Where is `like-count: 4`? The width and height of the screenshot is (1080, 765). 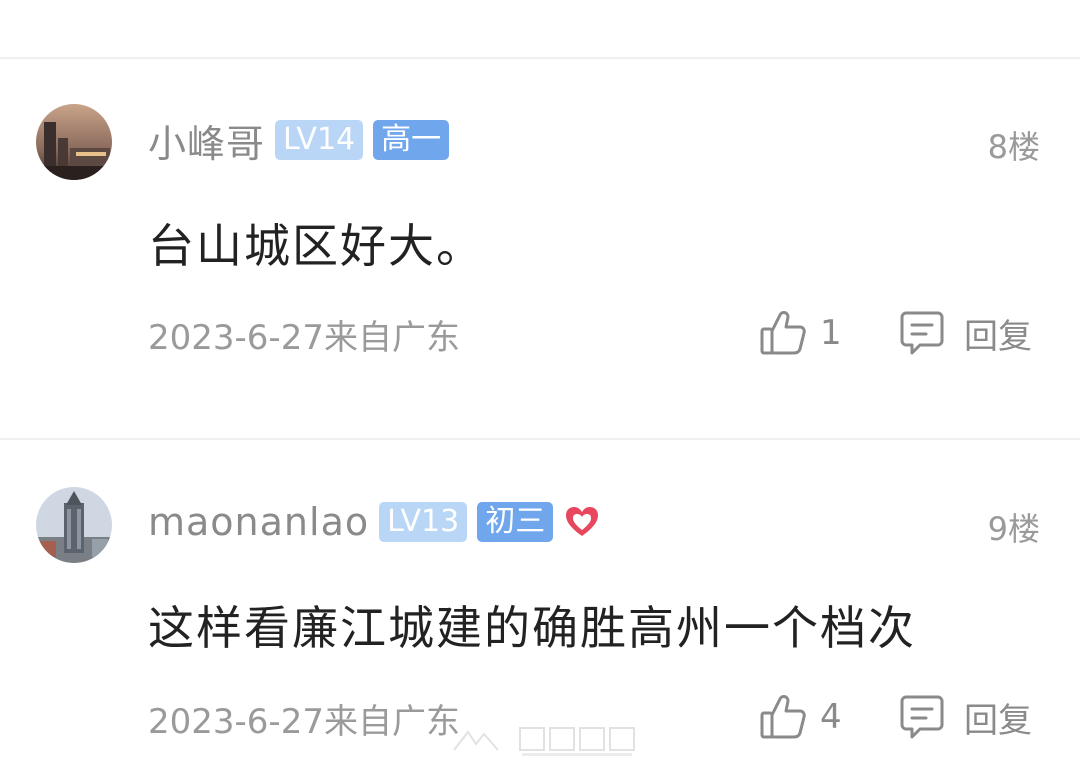 like-count: 4 is located at coordinates (831, 717).